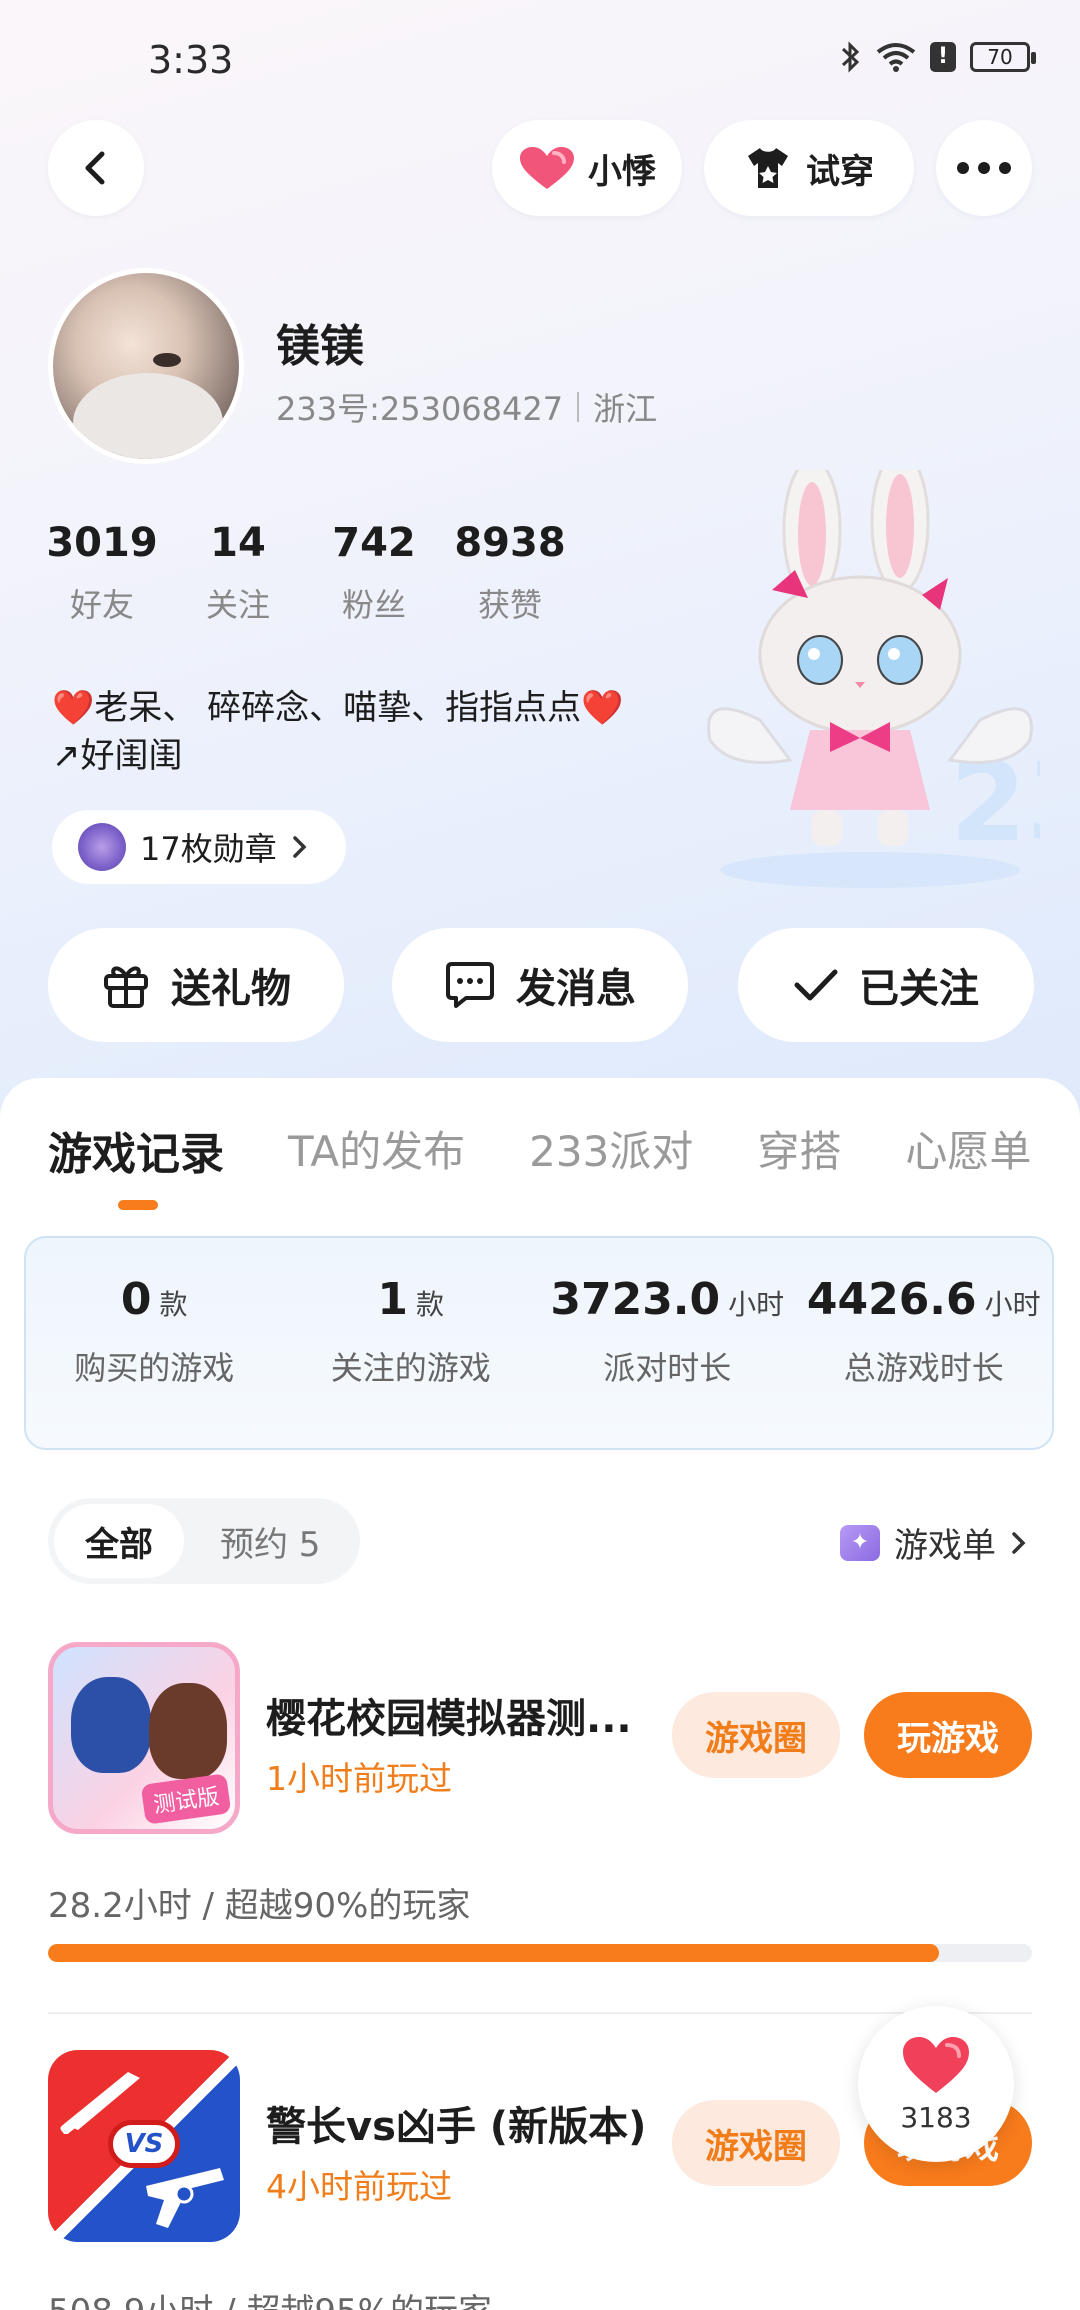 This screenshot has height=2310, width=1080. What do you see at coordinates (136, 1299) in the screenshot?
I see `summary-number: 0` at bounding box center [136, 1299].